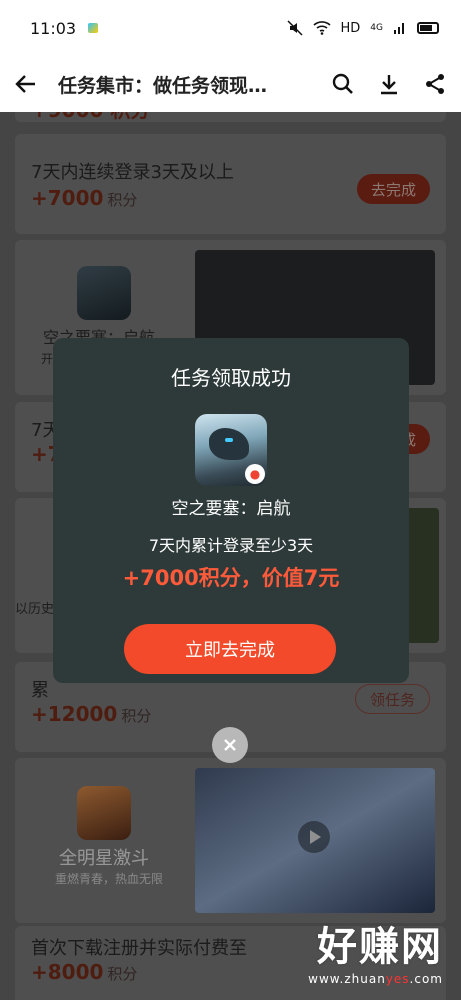  What do you see at coordinates (255, 474) in the screenshot?
I see `game-badge-icon: ●` at bounding box center [255, 474].